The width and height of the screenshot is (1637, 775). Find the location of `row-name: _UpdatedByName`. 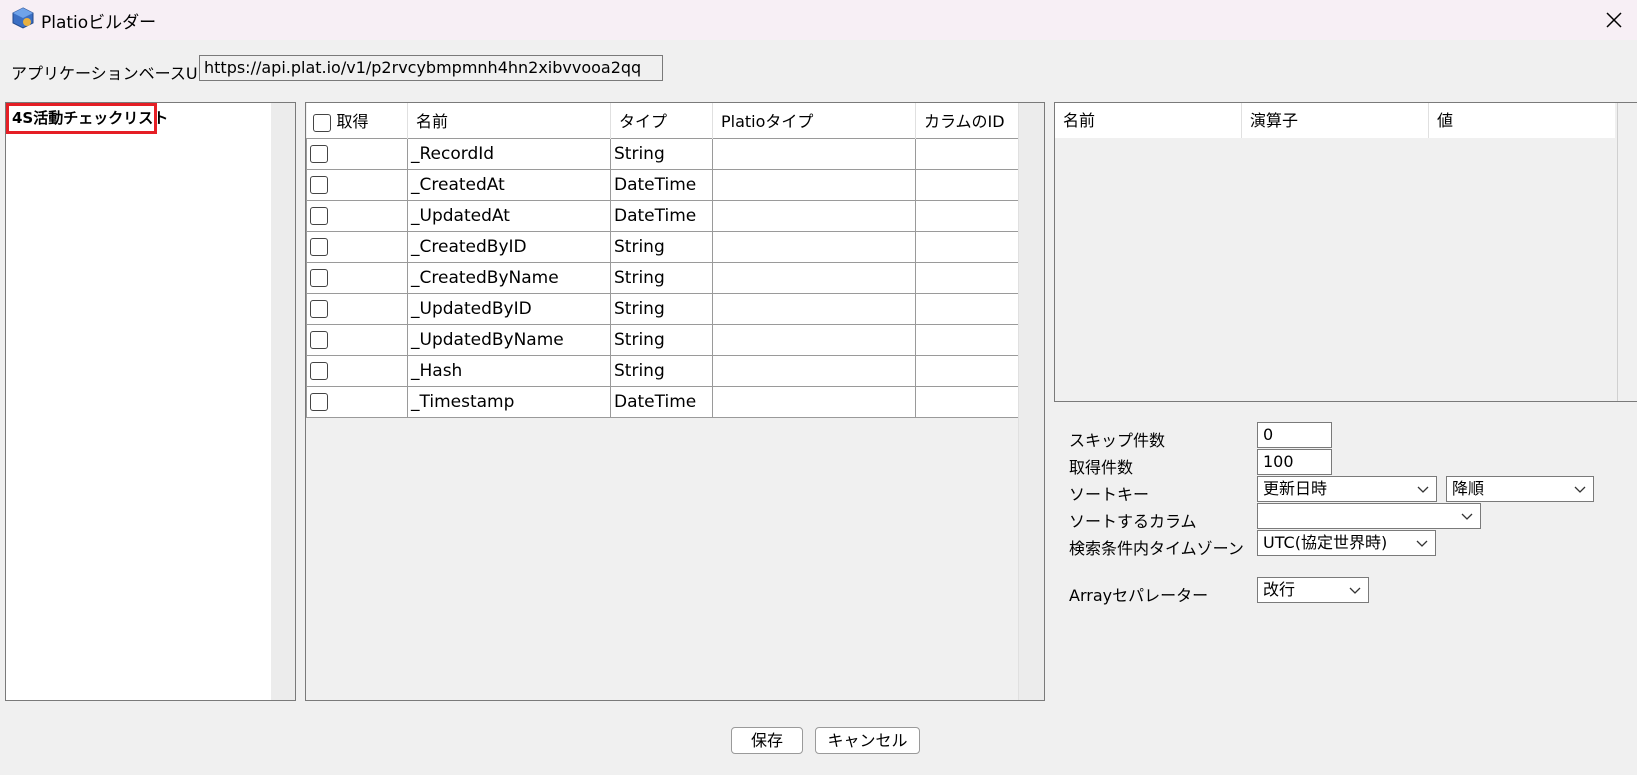

row-name: _UpdatedByName is located at coordinates (509, 339).